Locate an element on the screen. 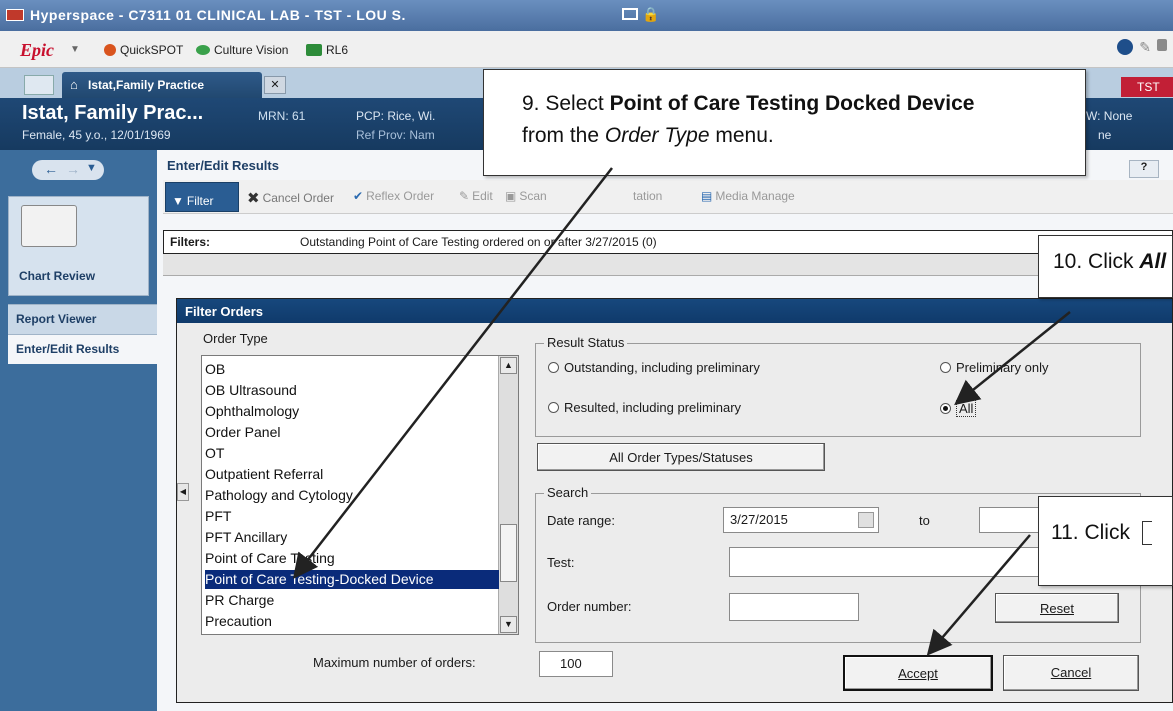 The image size is (1173, 711). order-type-item: PFT is located at coordinates (352, 516).